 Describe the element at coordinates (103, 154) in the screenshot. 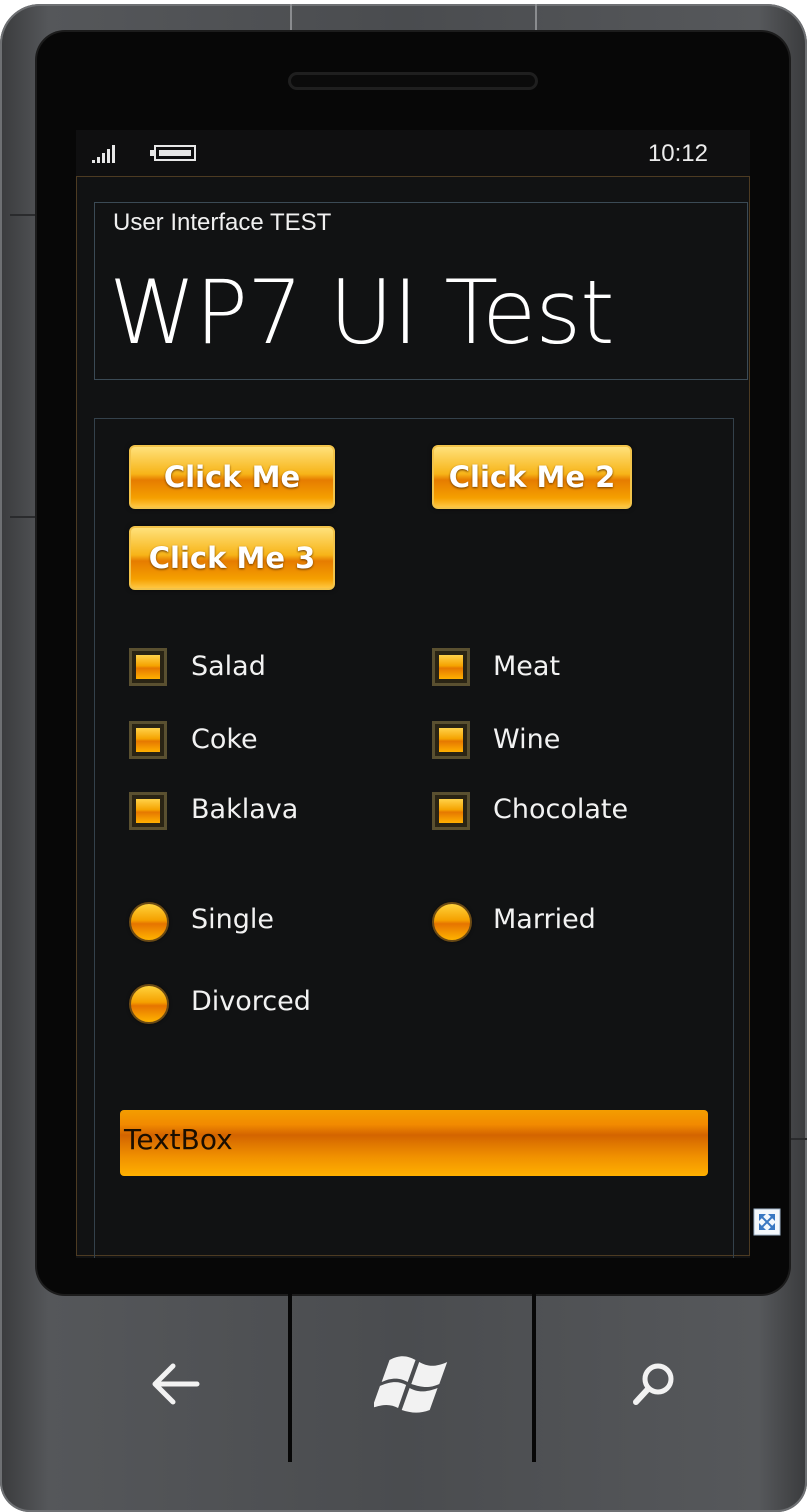

I see `signal-strength-icon` at that location.